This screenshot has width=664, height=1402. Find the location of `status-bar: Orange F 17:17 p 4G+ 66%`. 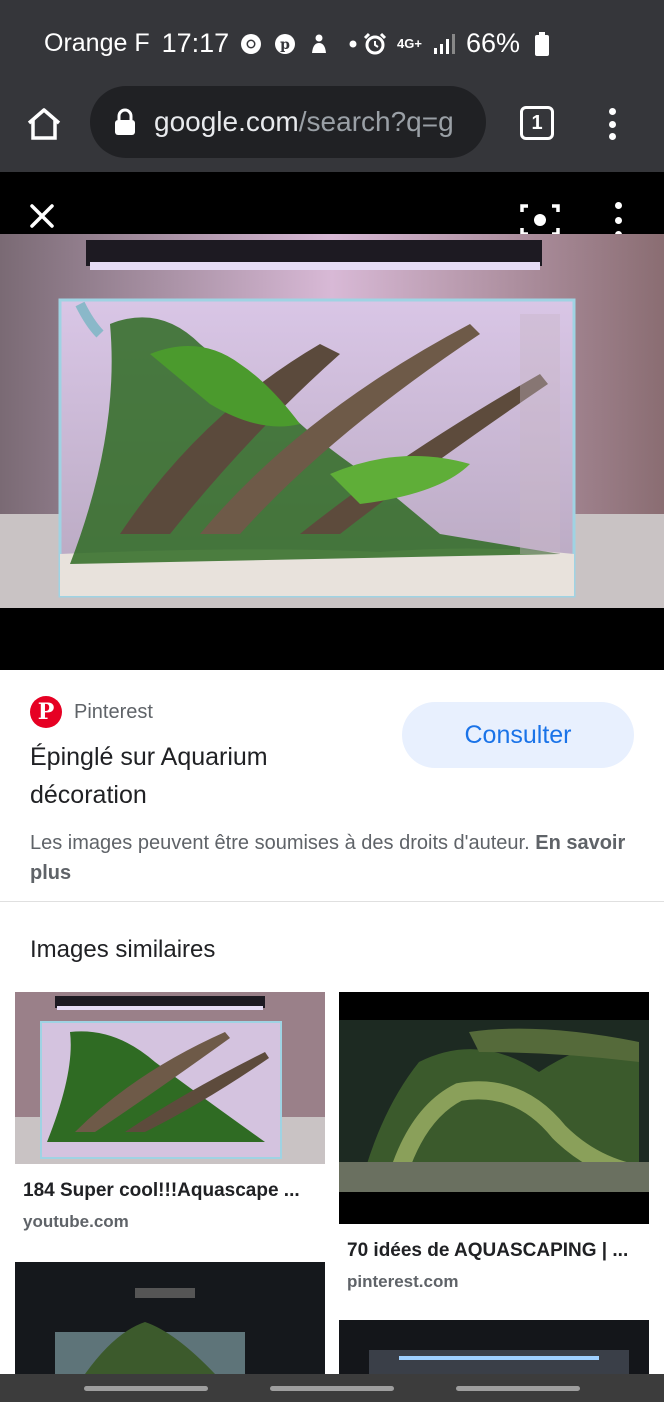

status-bar: Orange F 17:17 p 4G+ 66% is located at coordinates (332, 43).